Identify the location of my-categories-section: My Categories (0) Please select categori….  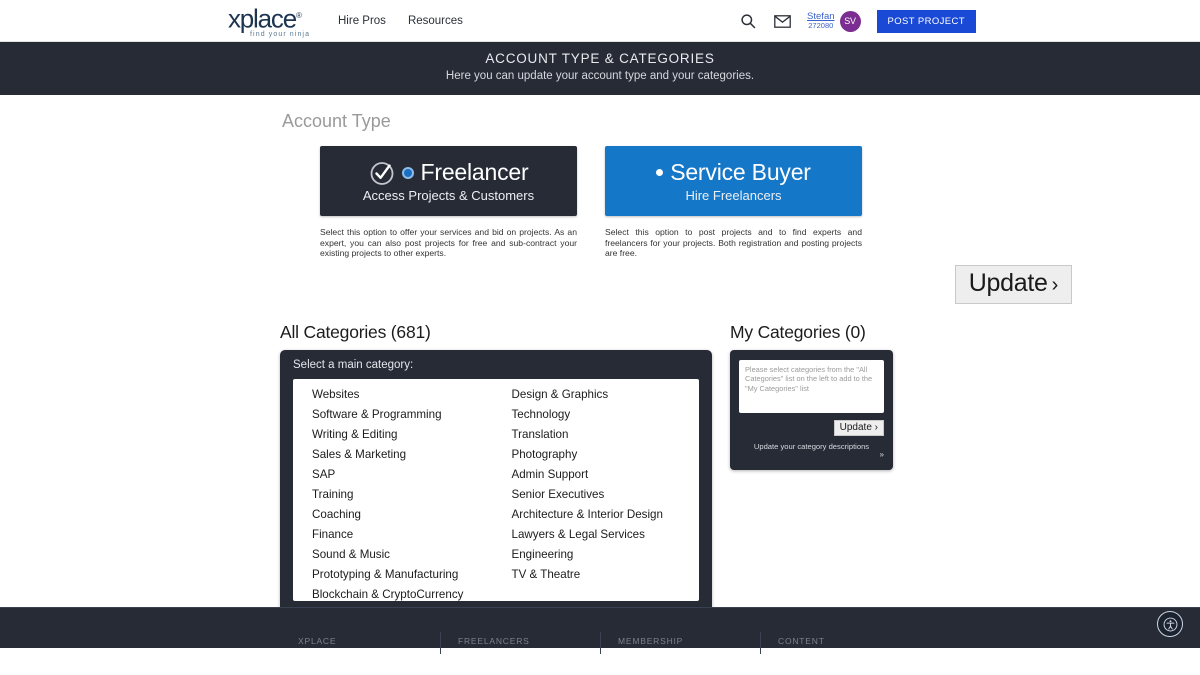
(811, 396).